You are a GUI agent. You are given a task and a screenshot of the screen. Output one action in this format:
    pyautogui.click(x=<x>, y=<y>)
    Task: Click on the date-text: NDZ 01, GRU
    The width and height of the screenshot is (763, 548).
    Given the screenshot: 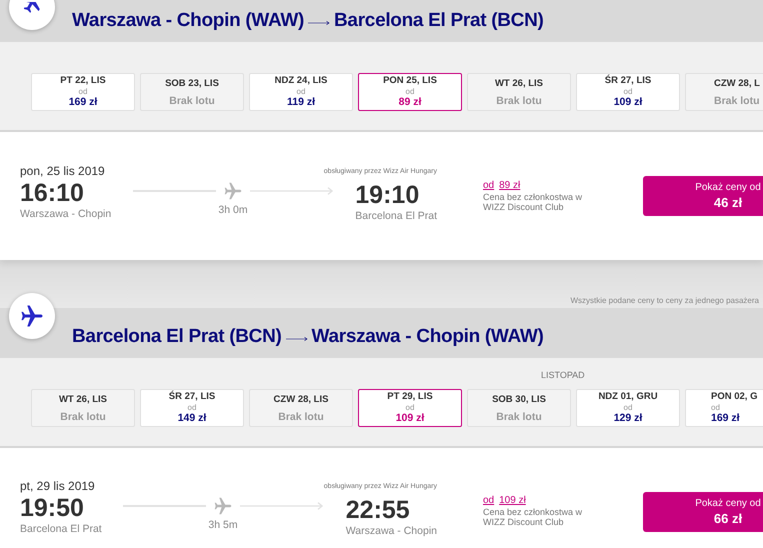 What is the action you would take?
    pyautogui.click(x=628, y=397)
    